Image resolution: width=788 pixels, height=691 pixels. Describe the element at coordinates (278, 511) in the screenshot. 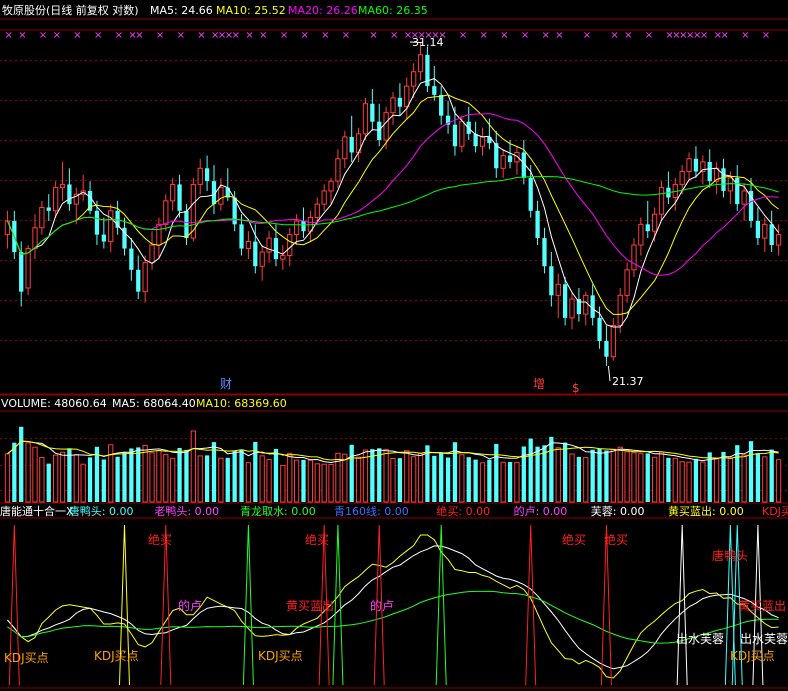

I see `indicator-header-item: 青龙取水: 0.00` at that location.